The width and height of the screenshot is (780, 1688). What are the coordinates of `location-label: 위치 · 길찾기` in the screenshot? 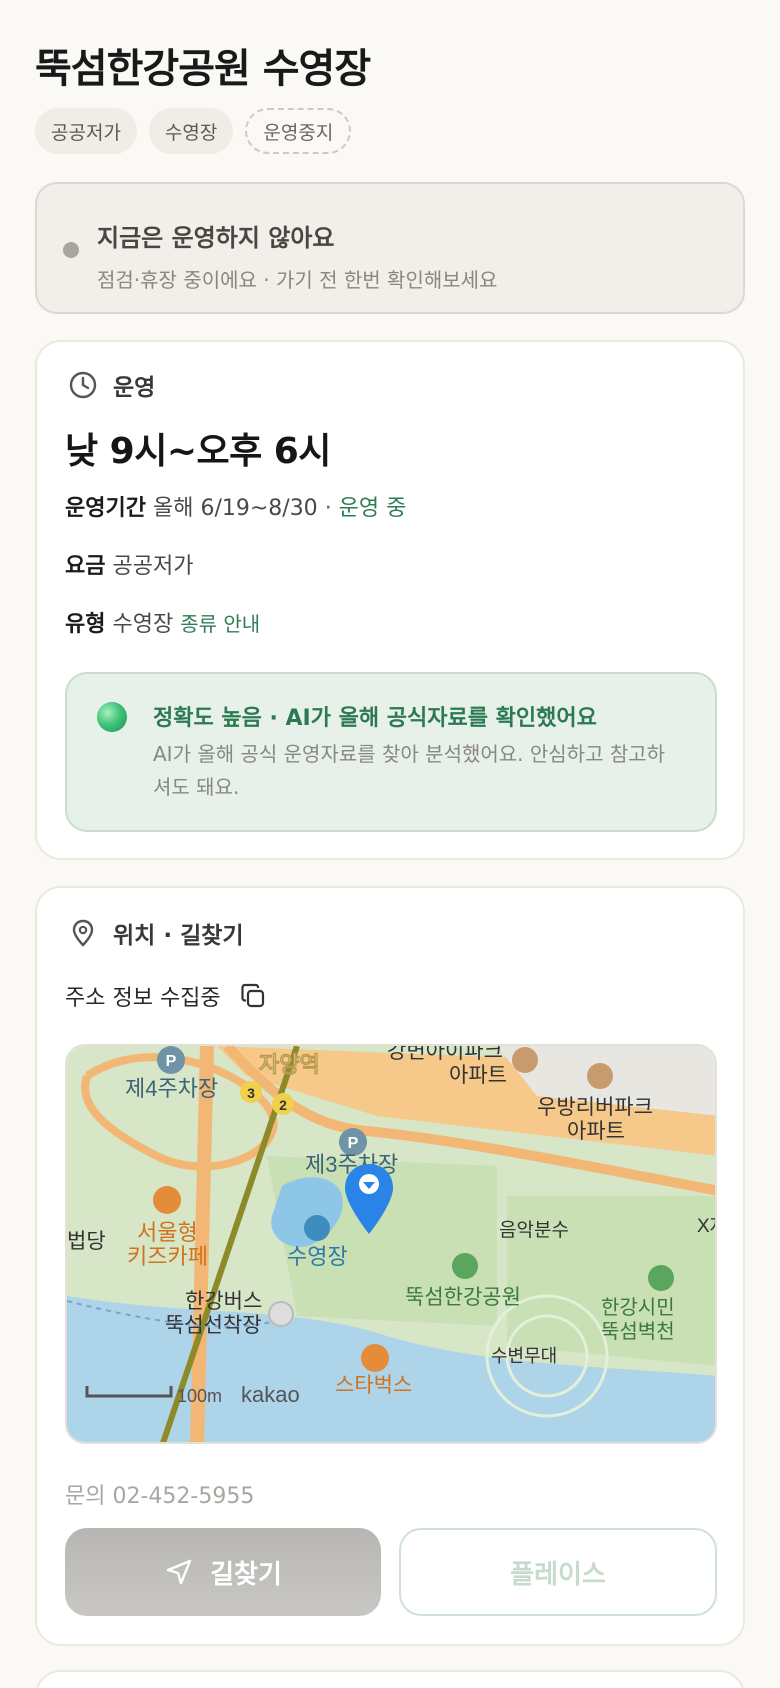 It's located at (178, 936).